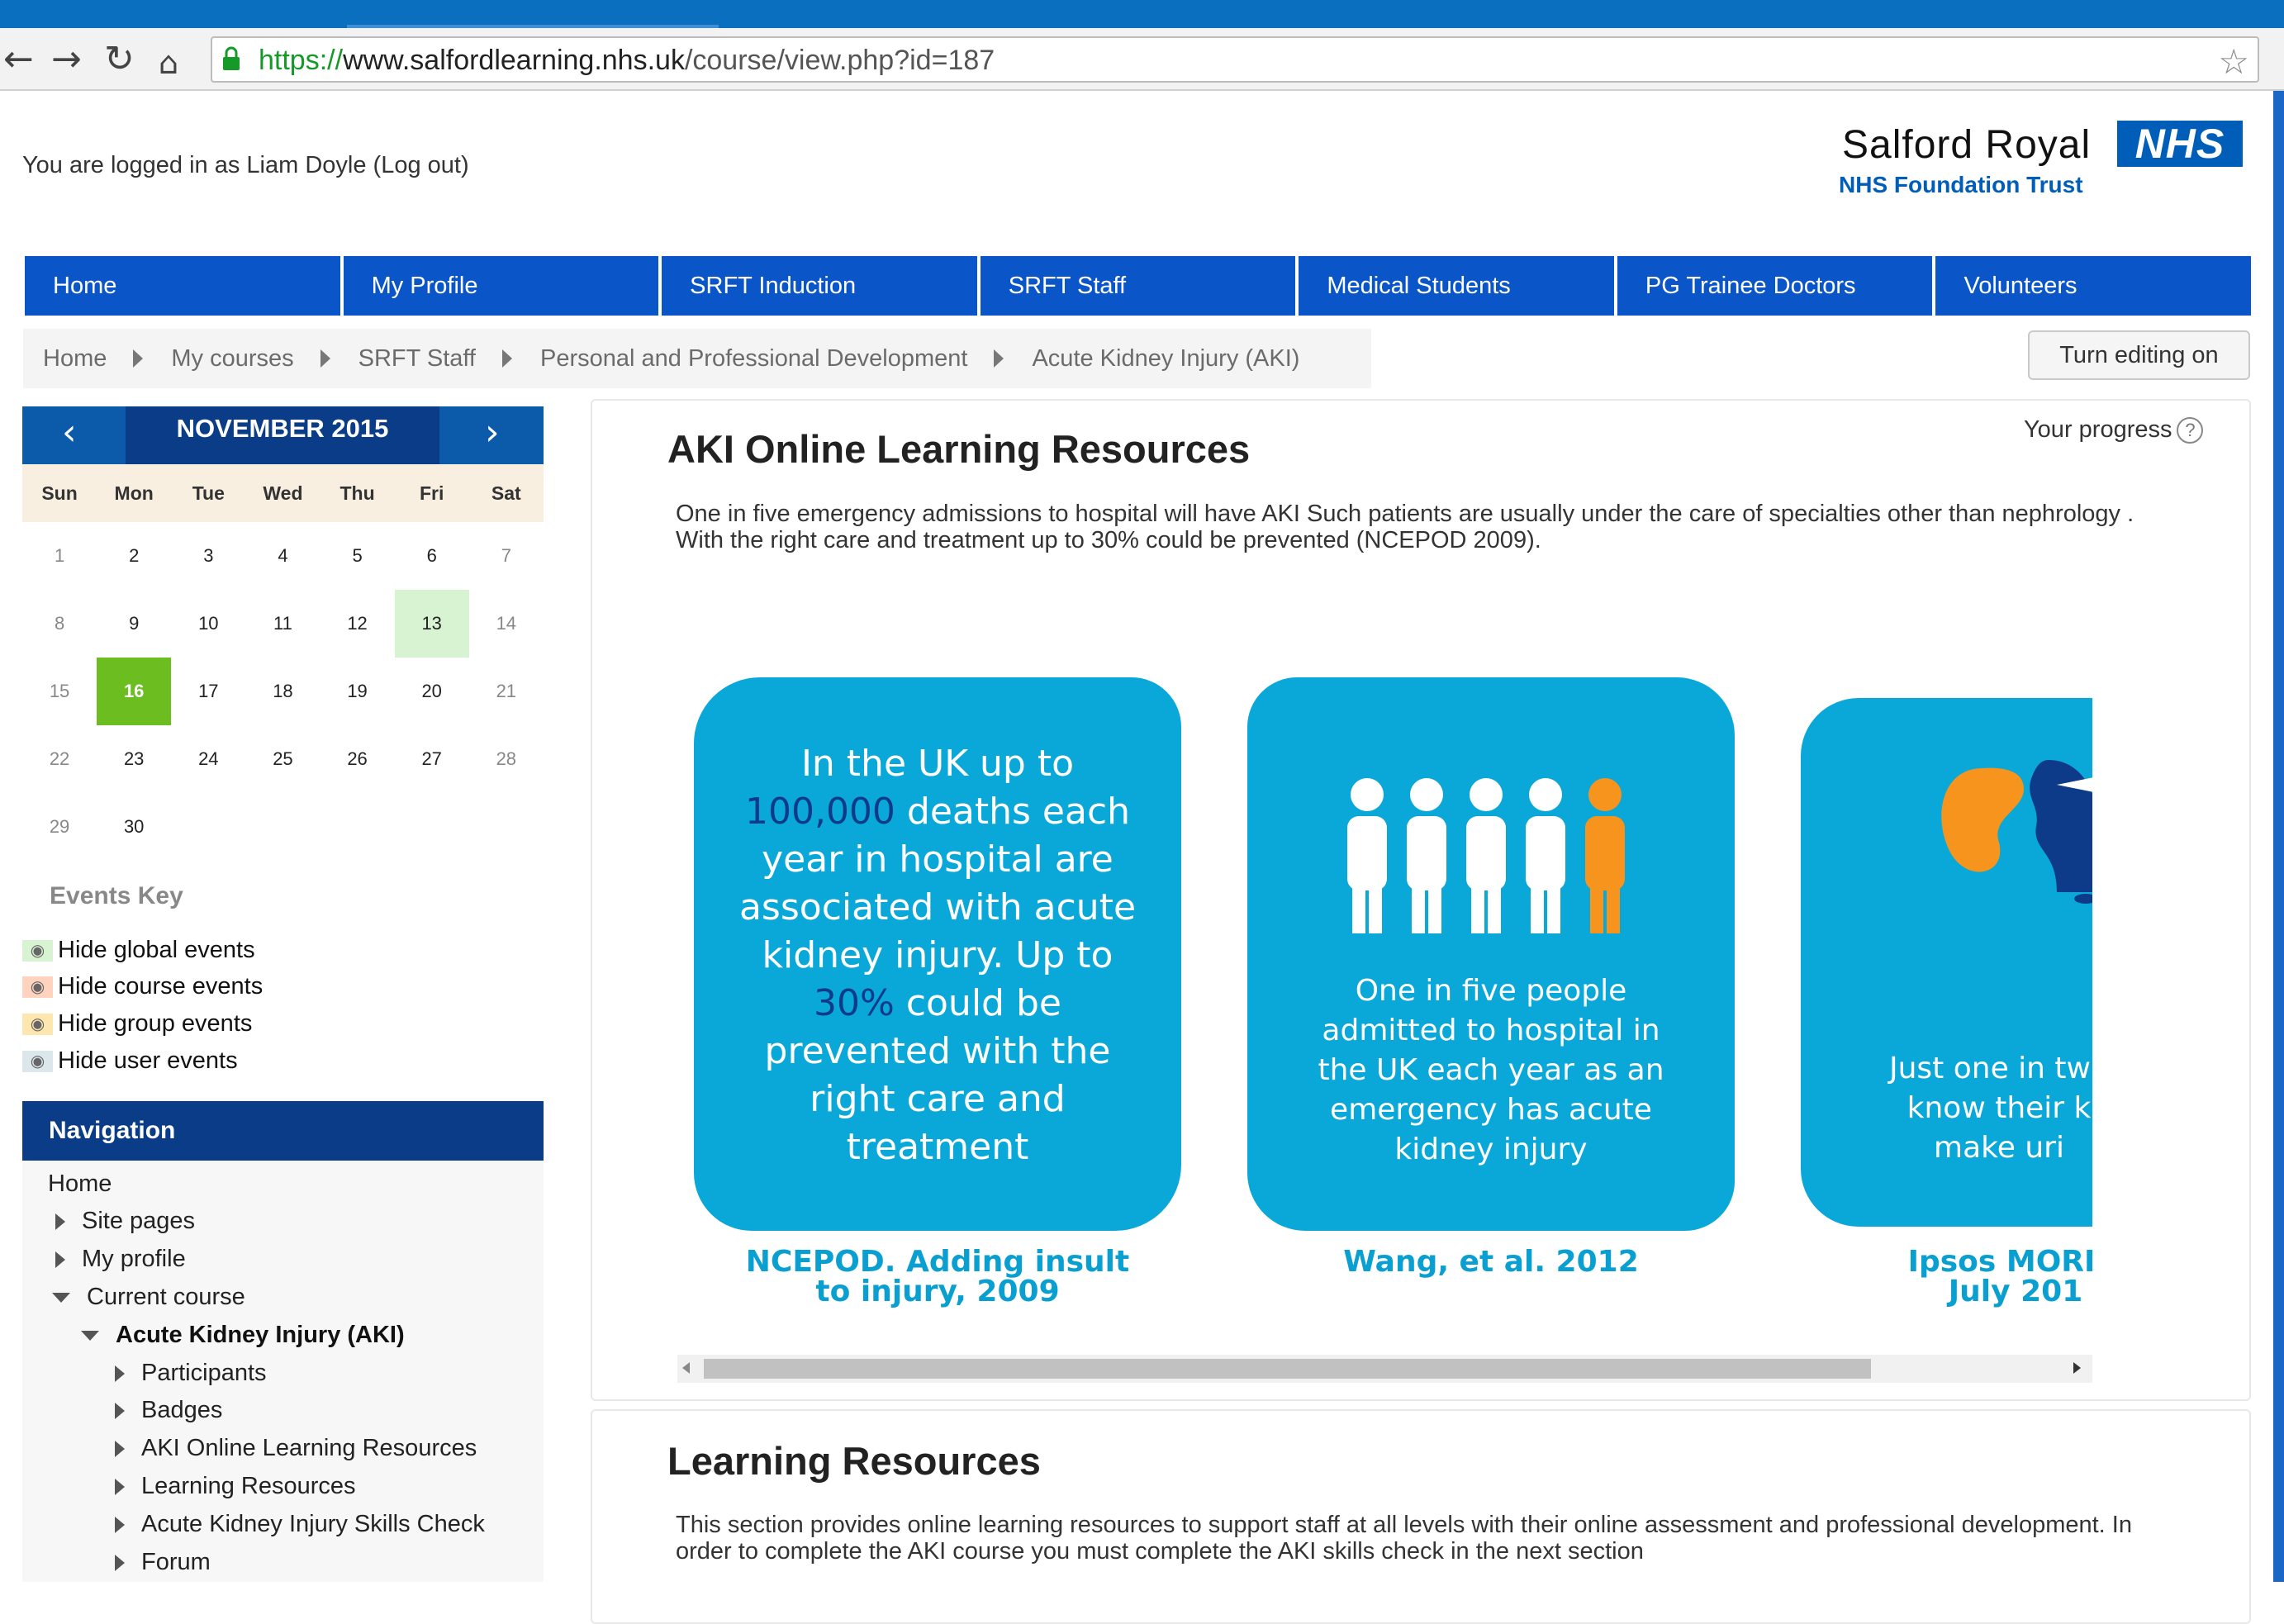  What do you see at coordinates (854, 1003) in the screenshot?
I see `card-highlight-number: 30%` at bounding box center [854, 1003].